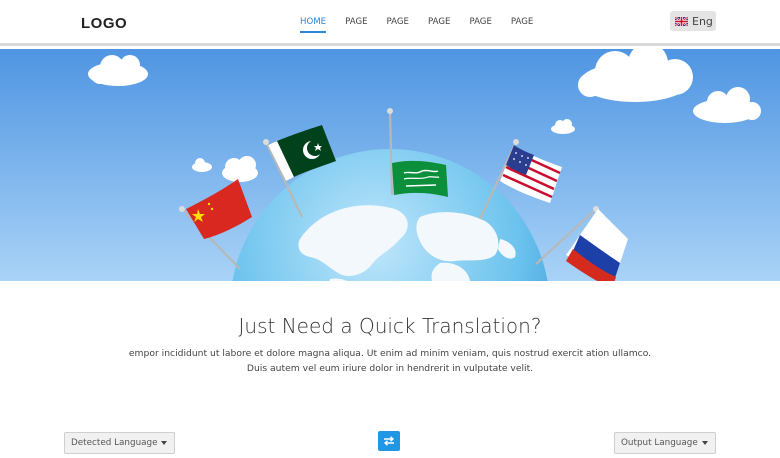 Image resolution: width=780 pixels, height=458 pixels. What do you see at coordinates (114, 443) in the screenshot?
I see `source-language-label: Detected Language` at bounding box center [114, 443].